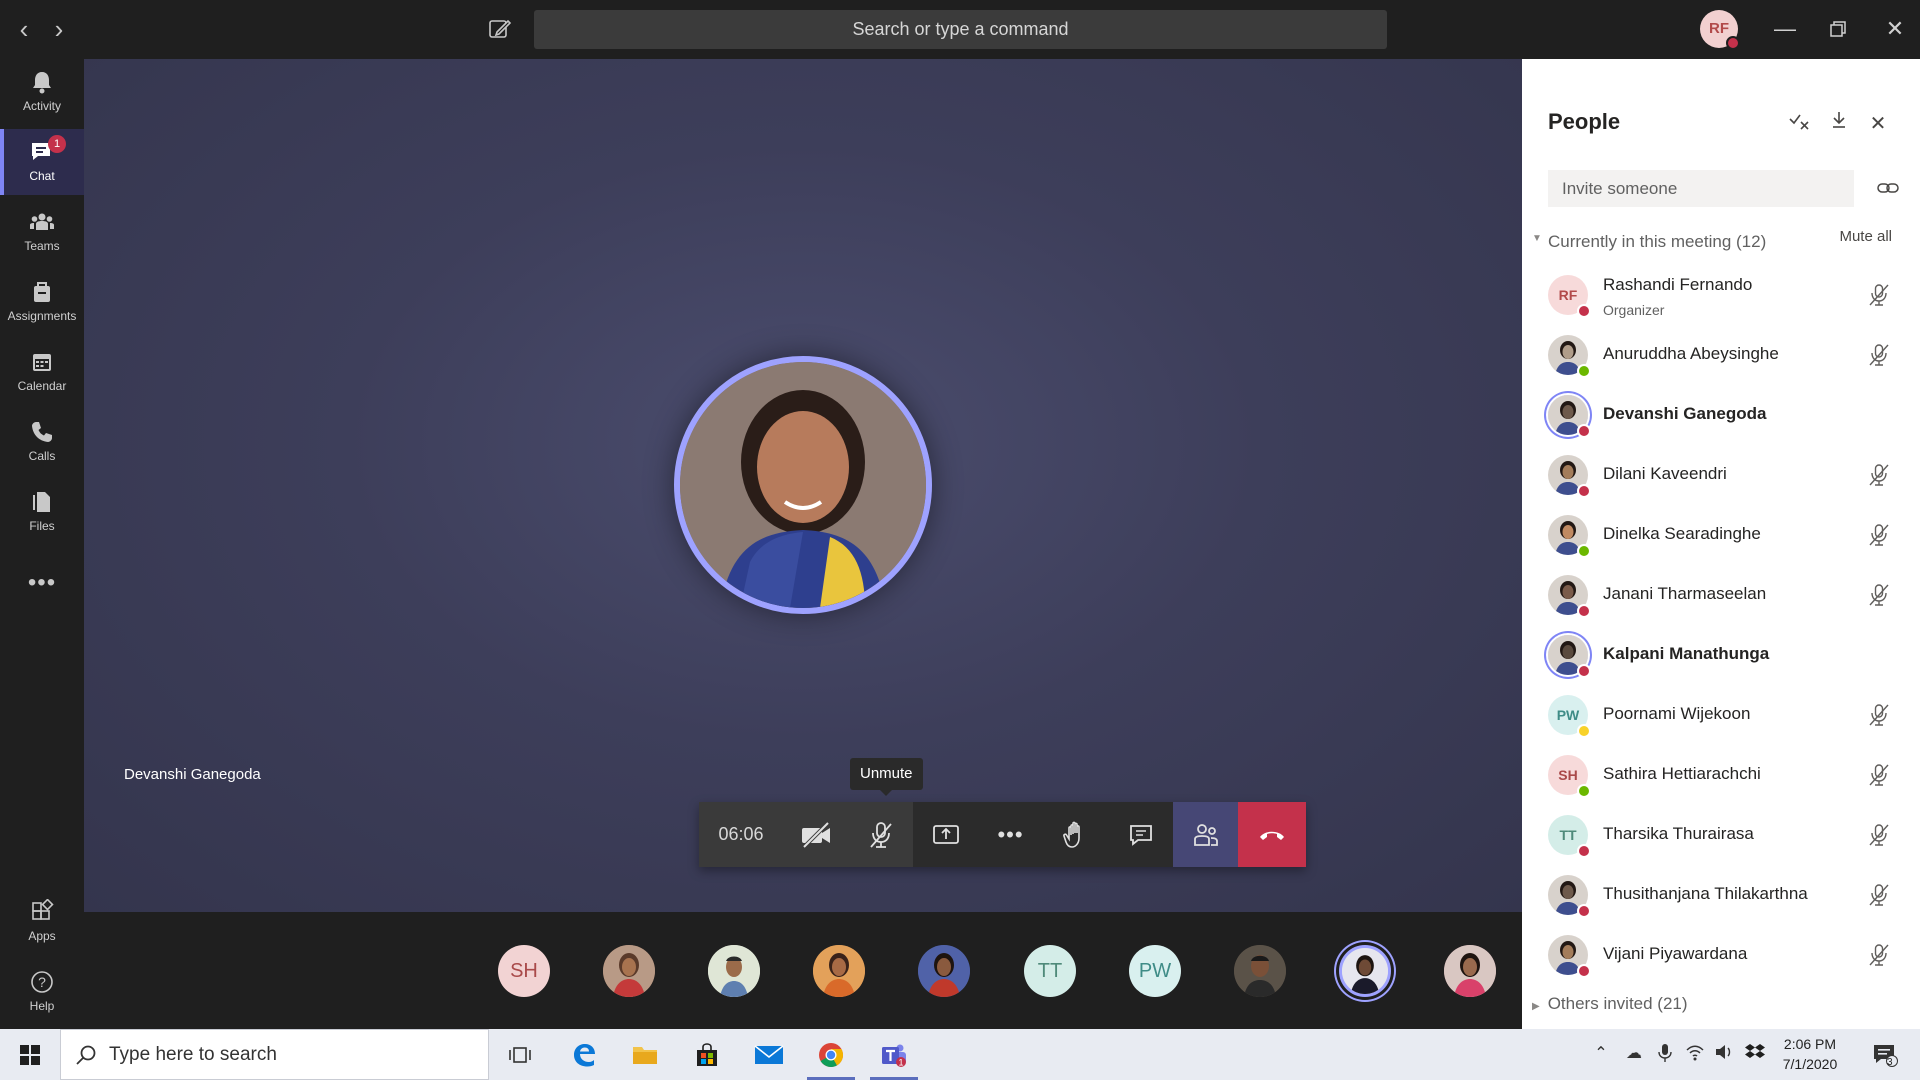 This screenshot has height=1080, width=1920. Describe the element at coordinates (42, 92) in the screenshot. I see `rail-item-activity: Activity` at that location.